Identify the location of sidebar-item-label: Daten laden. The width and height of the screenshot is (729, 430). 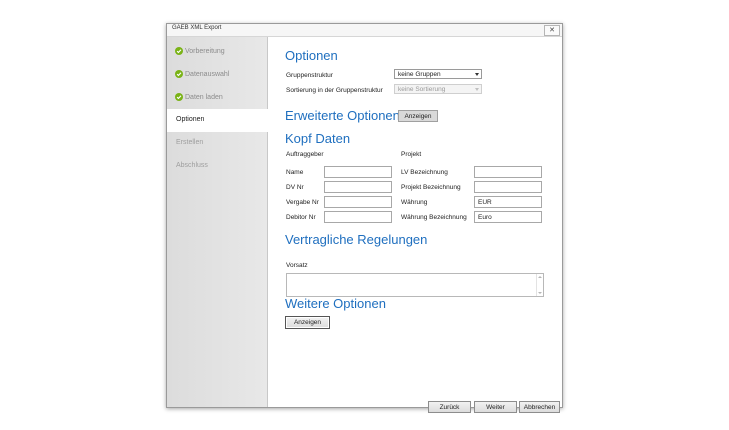
(204, 97).